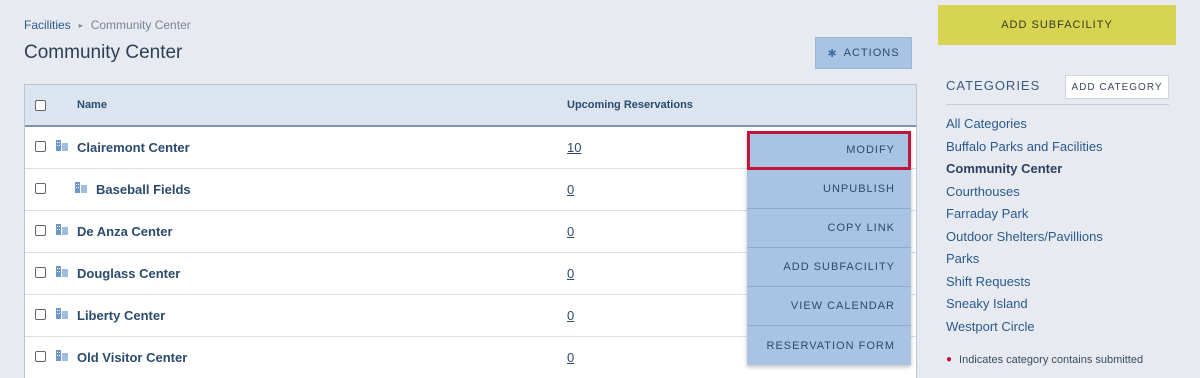  What do you see at coordinates (1024, 217) in the screenshot?
I see `category-link: Farraday Park` at bounding box center [1024, 217].